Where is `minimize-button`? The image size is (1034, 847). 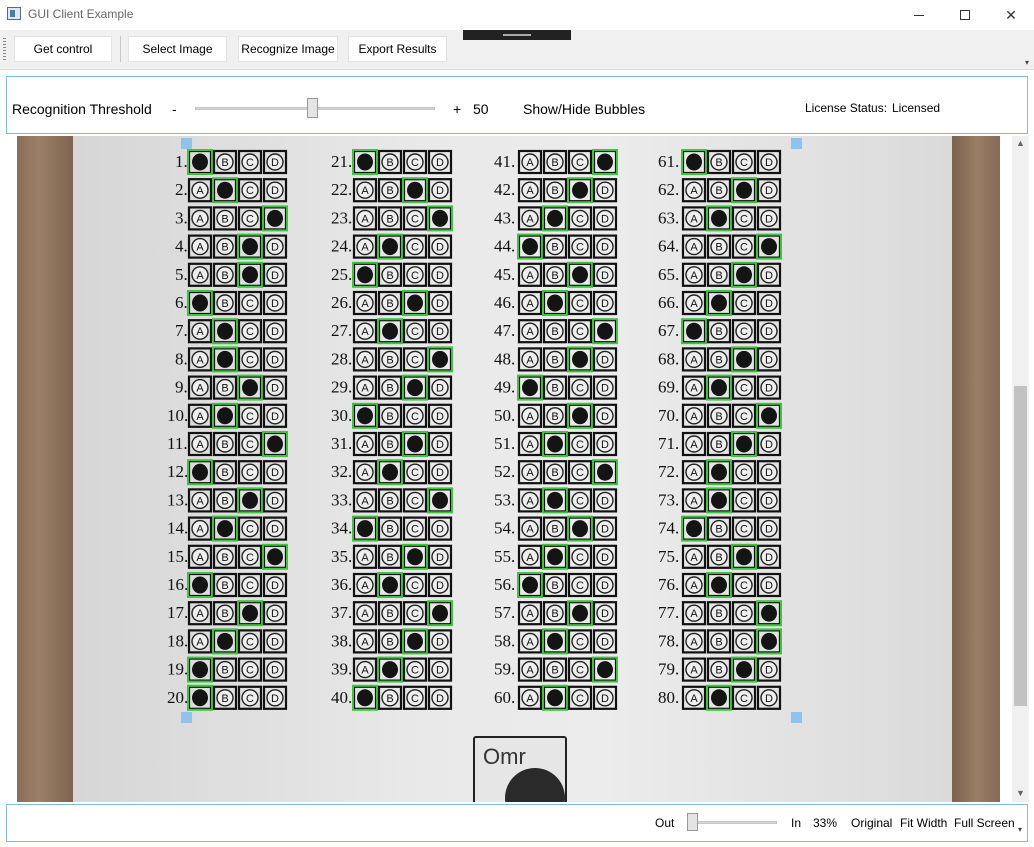 minimize-button is located at coordinates (919, 15).